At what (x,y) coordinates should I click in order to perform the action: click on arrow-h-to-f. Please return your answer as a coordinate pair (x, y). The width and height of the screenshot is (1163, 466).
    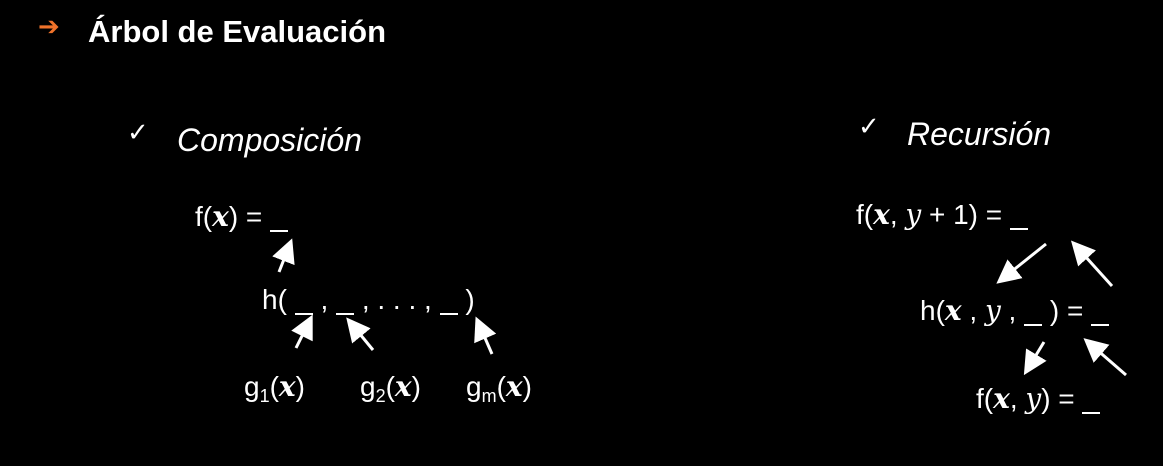
    Looking at the image, I should click on (1035, 358).